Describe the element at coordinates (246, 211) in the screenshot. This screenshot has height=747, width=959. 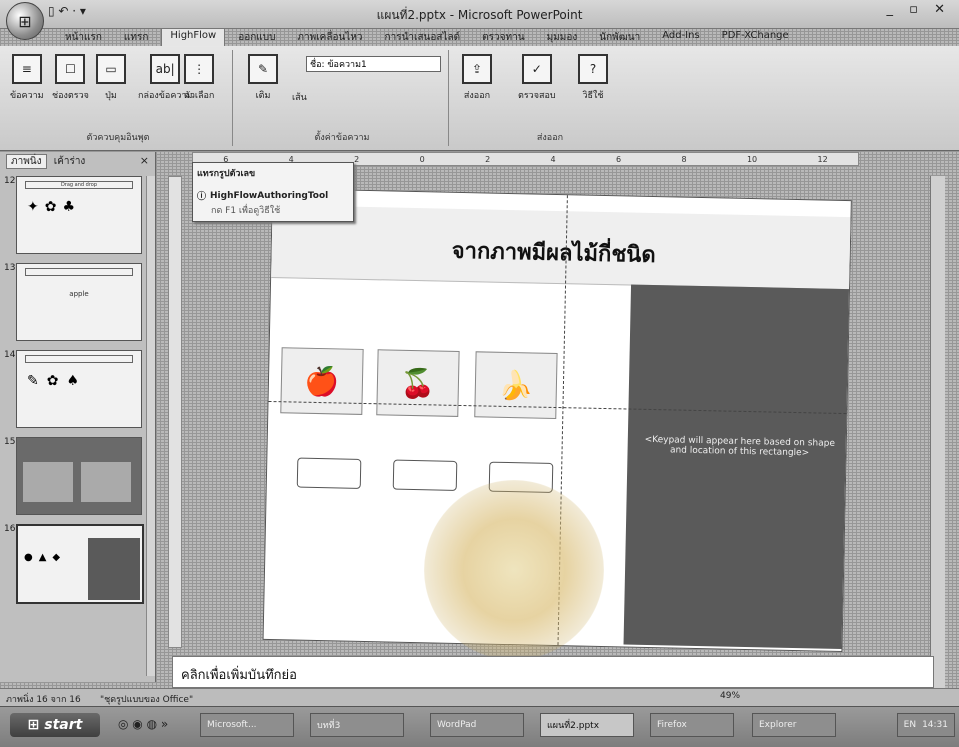
I see `popup-note: กด F1 เพื่อดูวิธีใช้` at that location.